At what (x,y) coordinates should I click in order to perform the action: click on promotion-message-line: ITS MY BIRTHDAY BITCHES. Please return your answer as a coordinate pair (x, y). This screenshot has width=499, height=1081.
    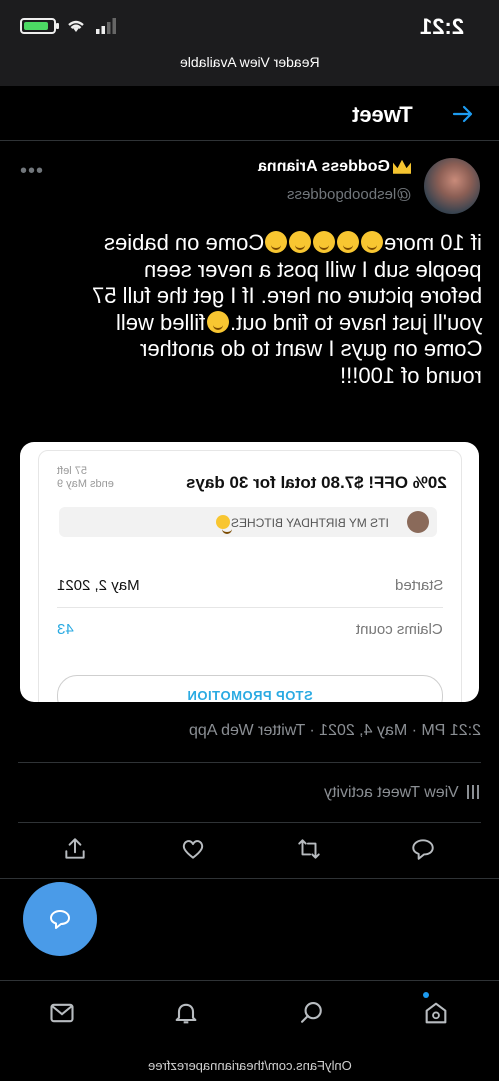
    Looking at the image, I should click on (302, 524).